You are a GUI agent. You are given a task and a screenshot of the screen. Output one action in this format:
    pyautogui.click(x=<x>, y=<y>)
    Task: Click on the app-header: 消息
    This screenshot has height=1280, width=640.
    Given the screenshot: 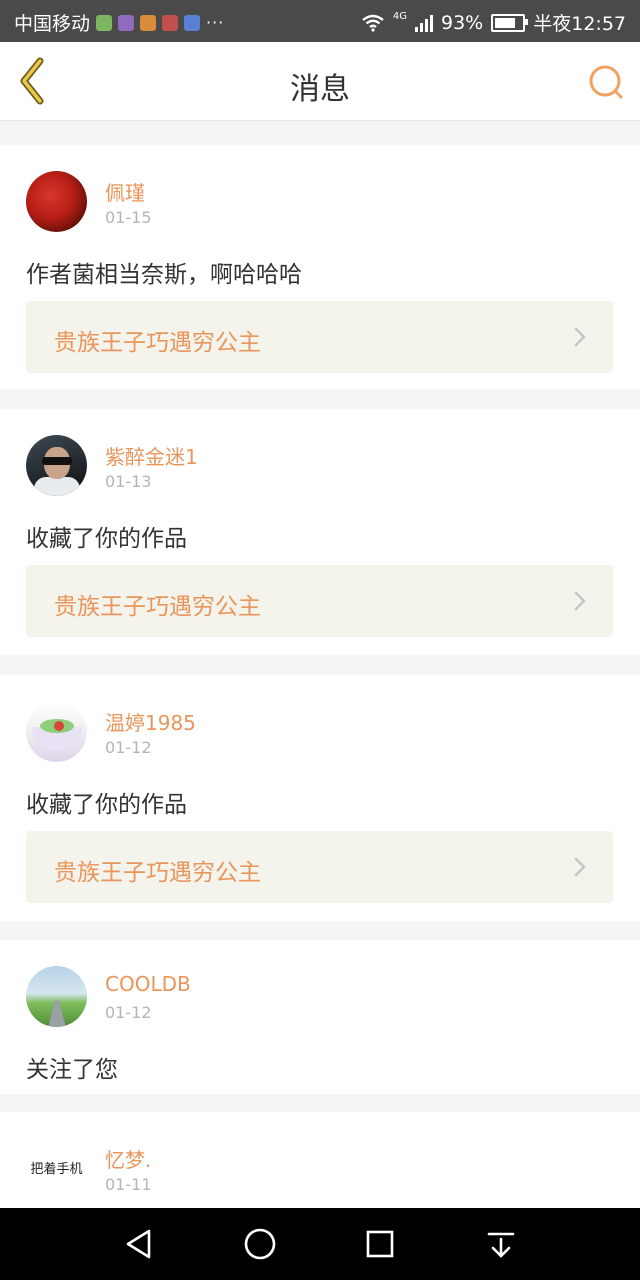 What is the action you would take?
    pyautogui.click(x=320, y=81)
    